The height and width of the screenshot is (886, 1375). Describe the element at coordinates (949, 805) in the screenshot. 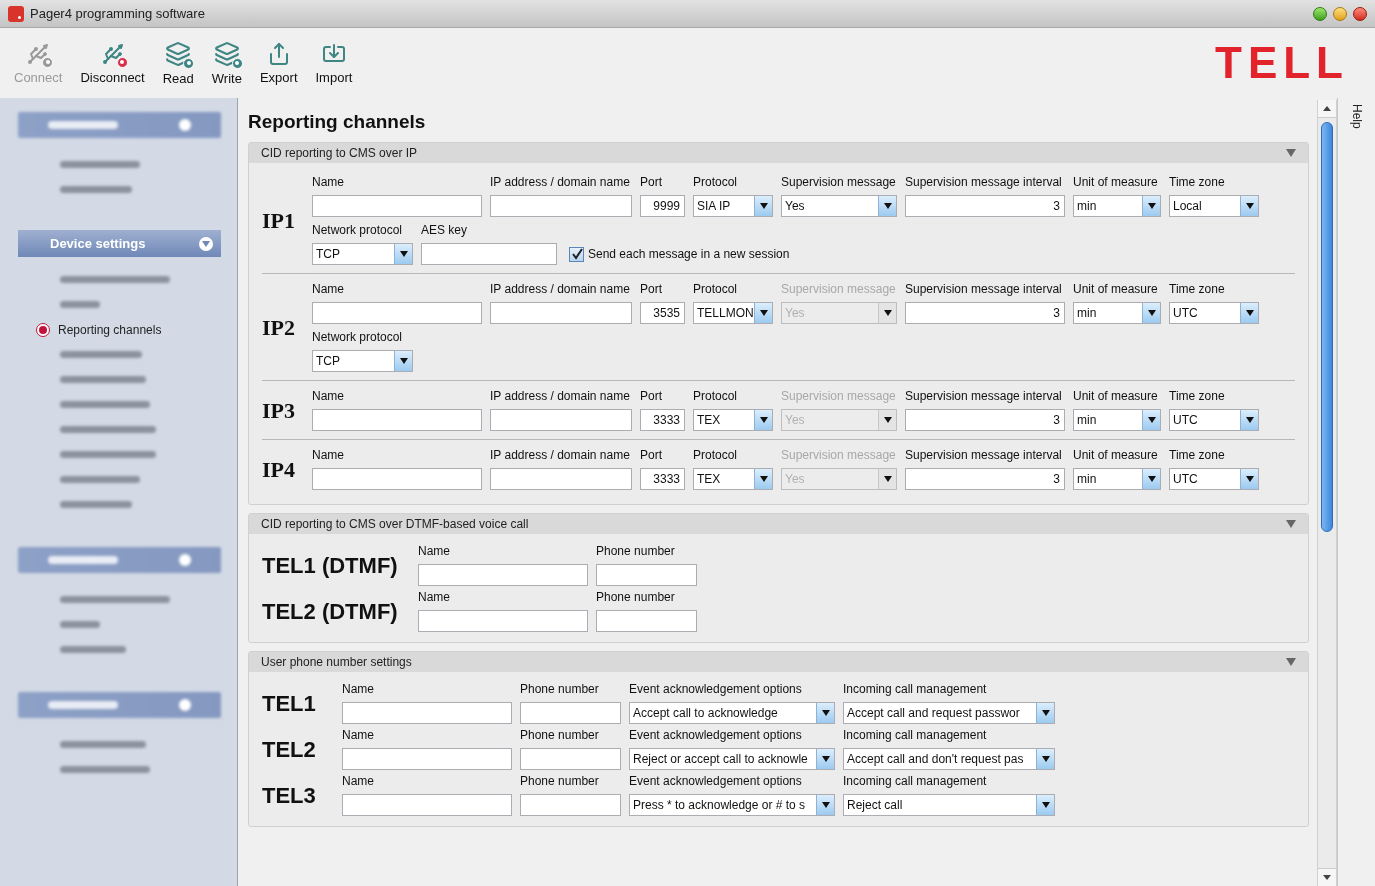

I see `dropdown: Reject call` at that location.